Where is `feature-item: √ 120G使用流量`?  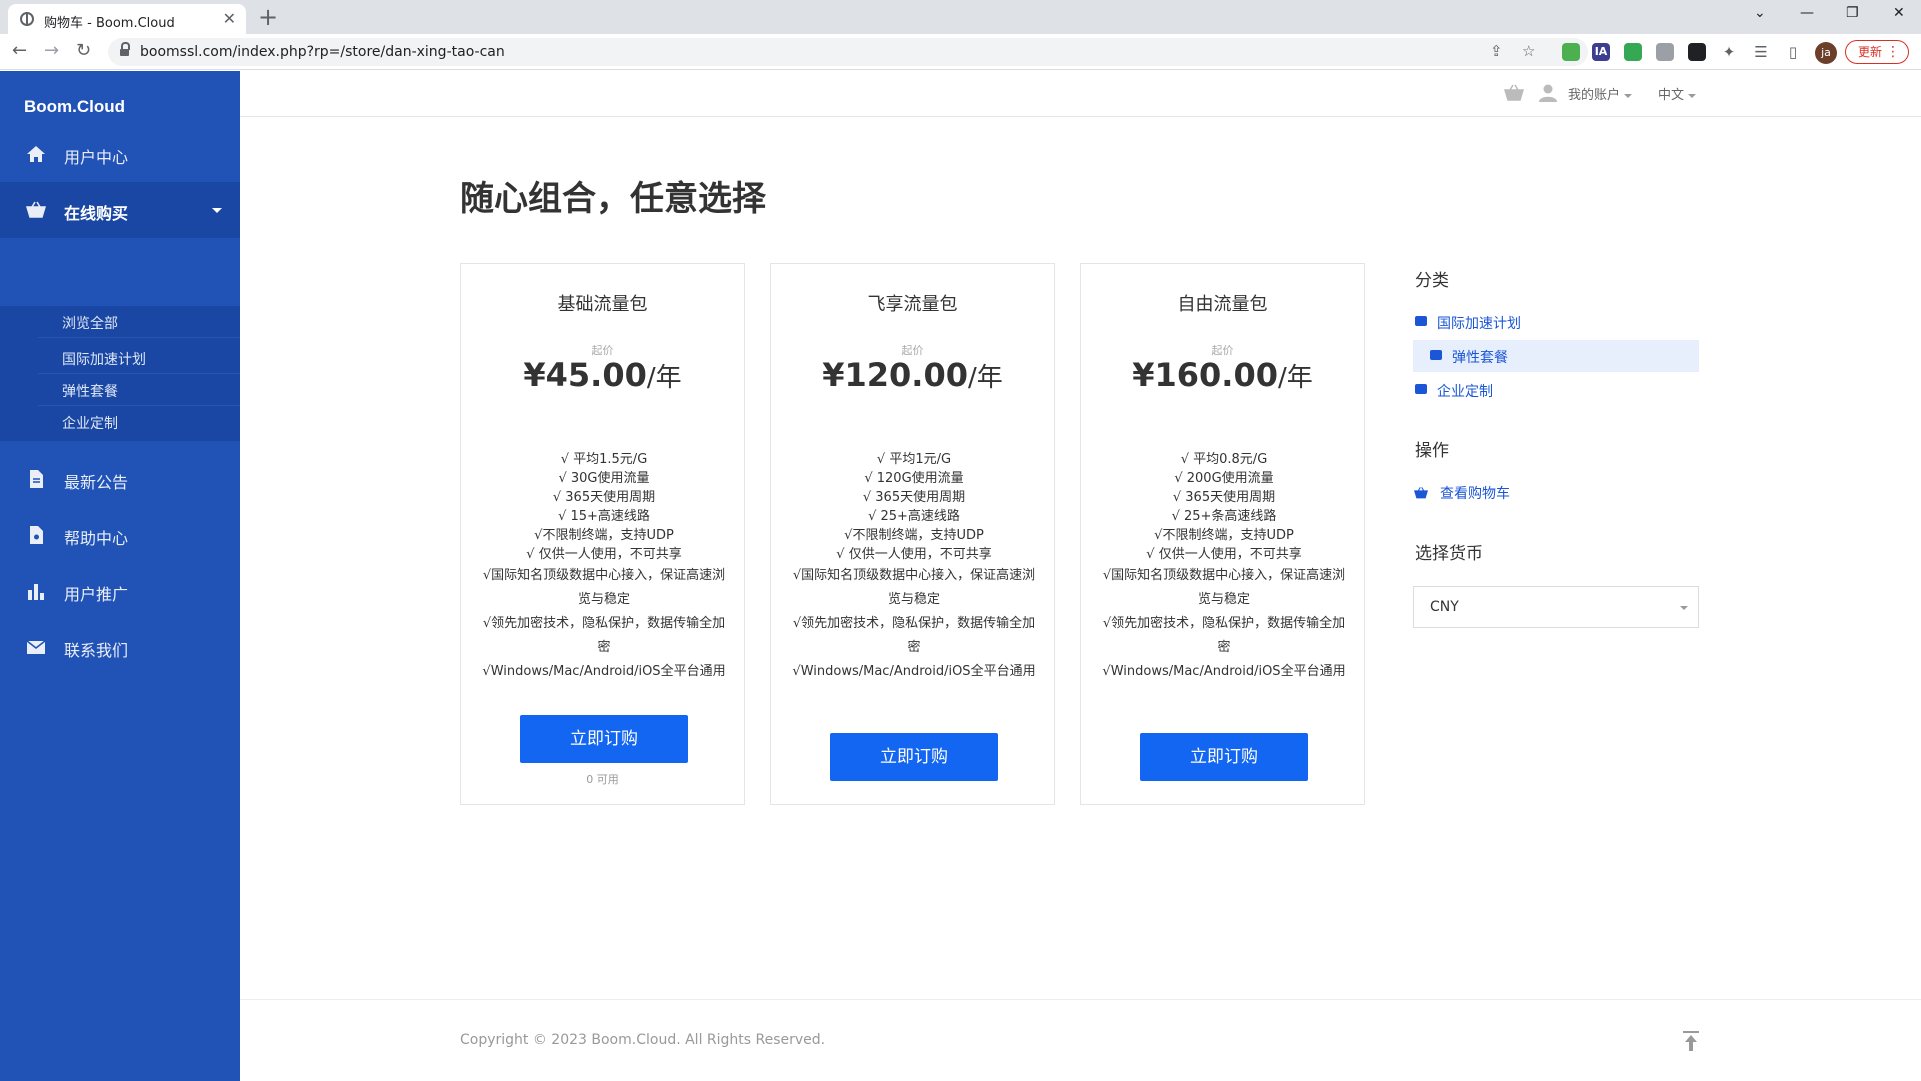 feature-item: √ 120G使用流量 is located at coordinates (914, 478).